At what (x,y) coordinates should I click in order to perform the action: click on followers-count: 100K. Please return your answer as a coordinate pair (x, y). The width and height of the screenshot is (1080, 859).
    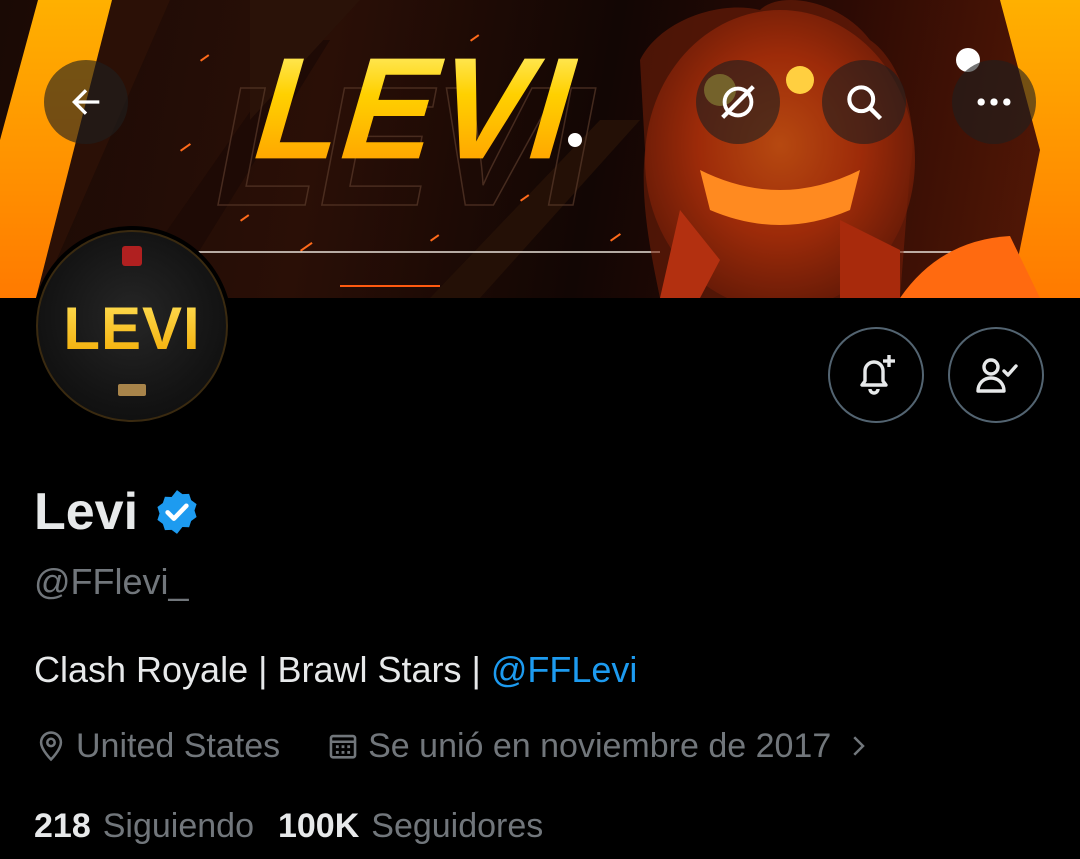
    Looking at the image, I should click on (318, 826).